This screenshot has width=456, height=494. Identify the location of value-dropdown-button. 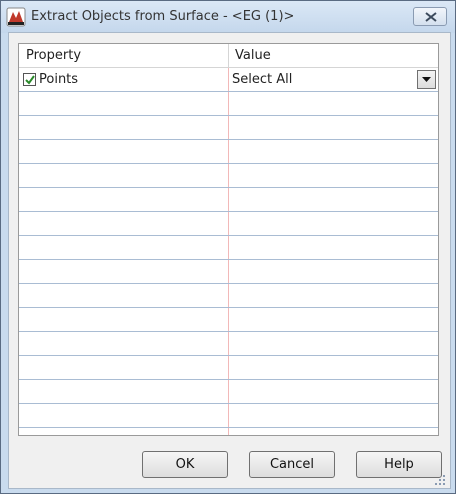
(426, 79).